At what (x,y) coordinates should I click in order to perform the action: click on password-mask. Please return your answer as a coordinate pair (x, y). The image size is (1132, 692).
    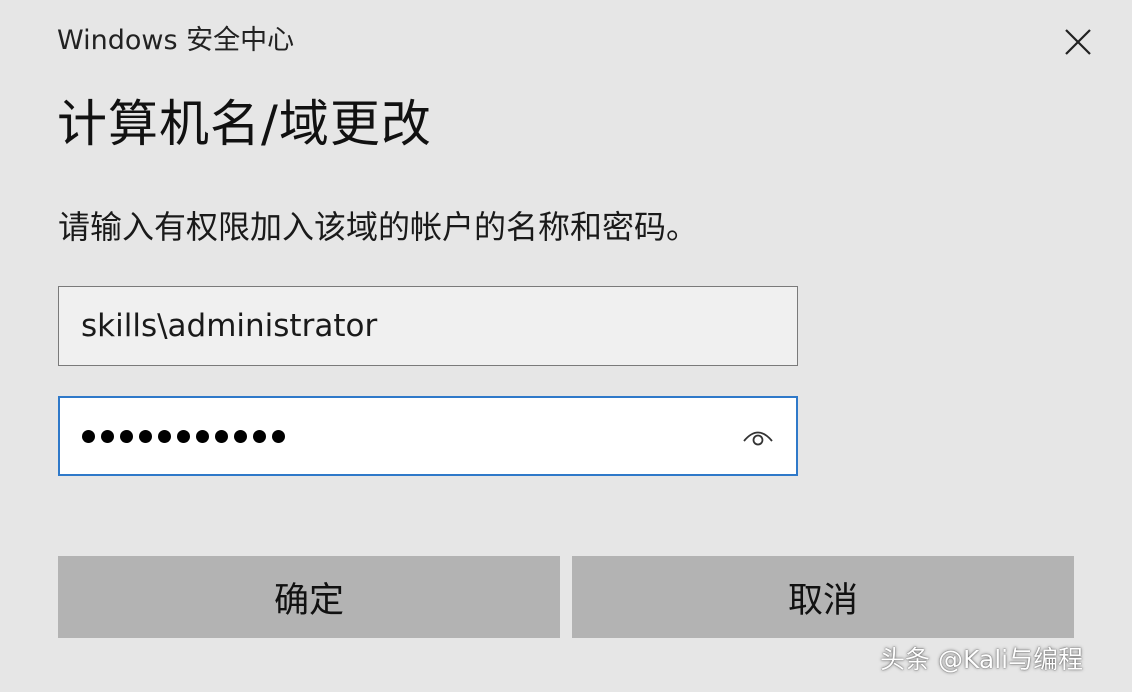
    Looking at the image, I should click on (183, 436).